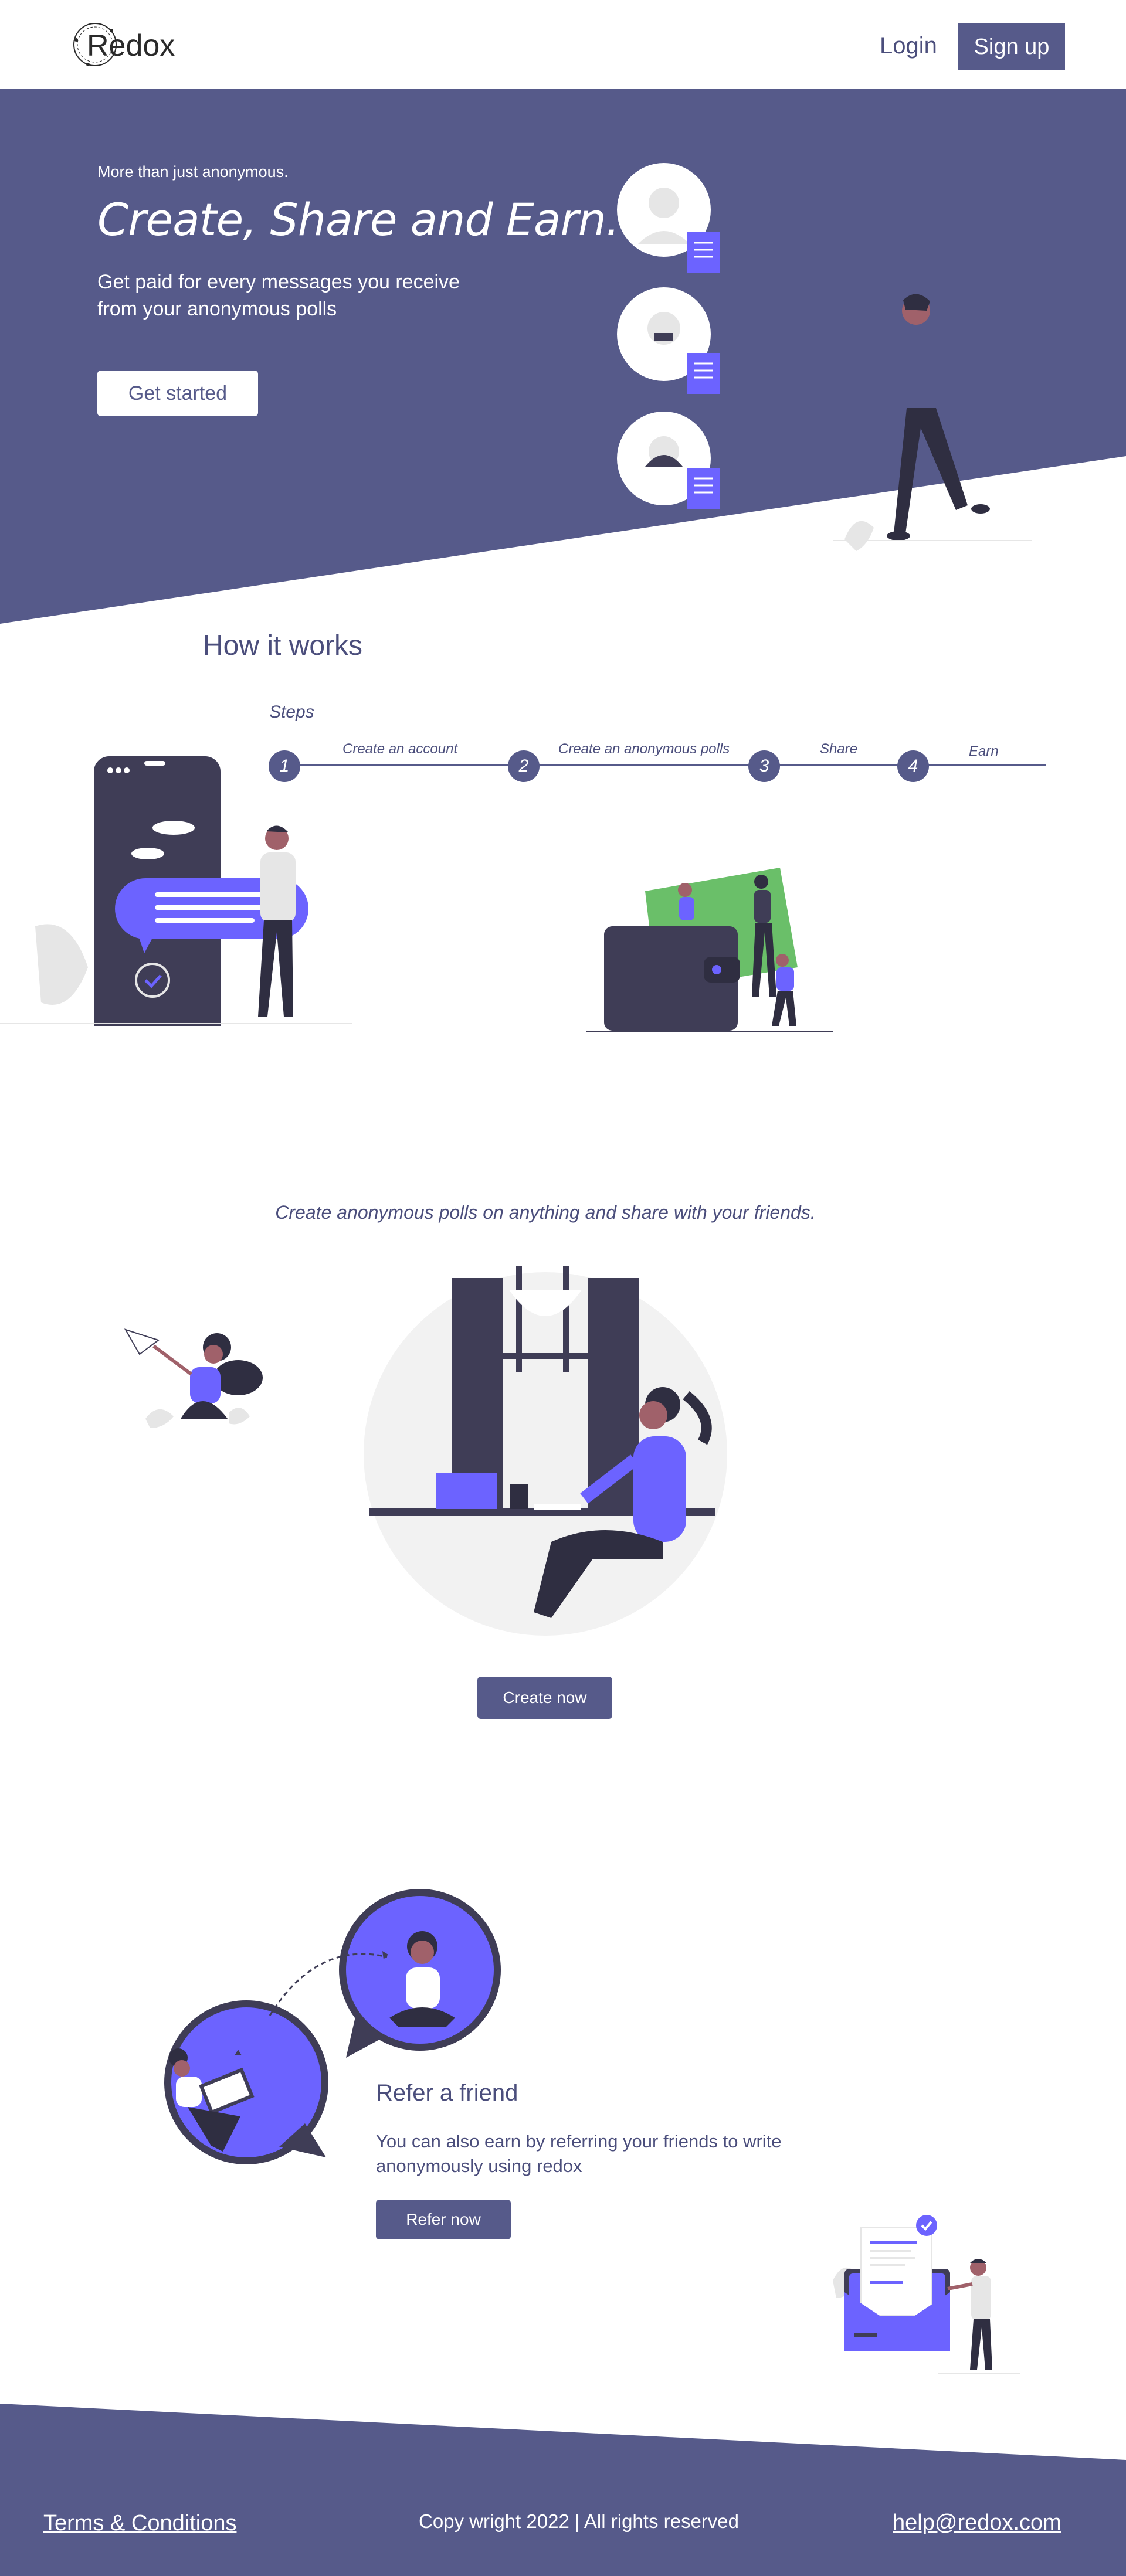  I want to click on step-label-3: Share, so click(839, 749).